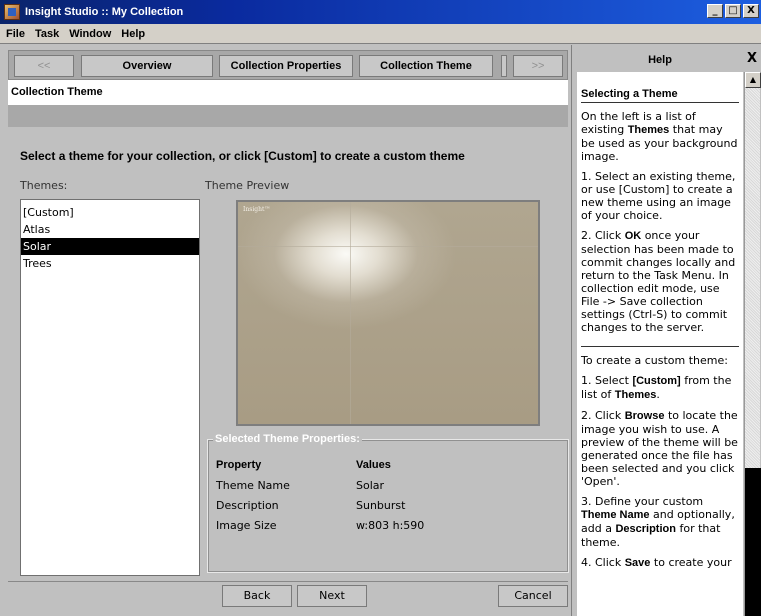 Image resolution: width=761 pixels, height=616 pixels. What do you see at coordinates (257, 596) in the screenshot?
I see `back-button: Back` at bounding box center [257, 596].